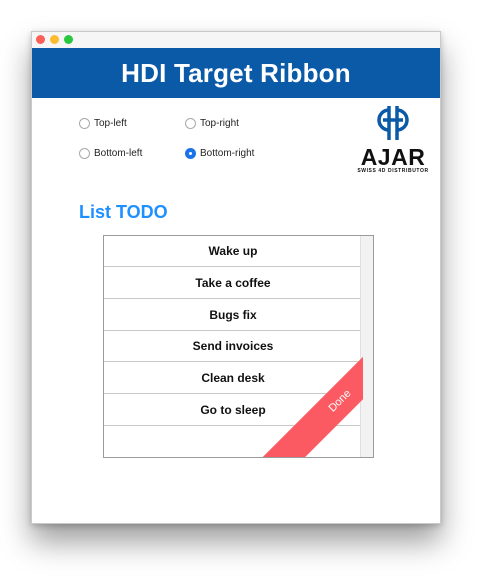 This screenshot has width=504, height=587. I want to click on logo-tagline: SWISS 4D DISTRIBUTOR, so click(393, 171).